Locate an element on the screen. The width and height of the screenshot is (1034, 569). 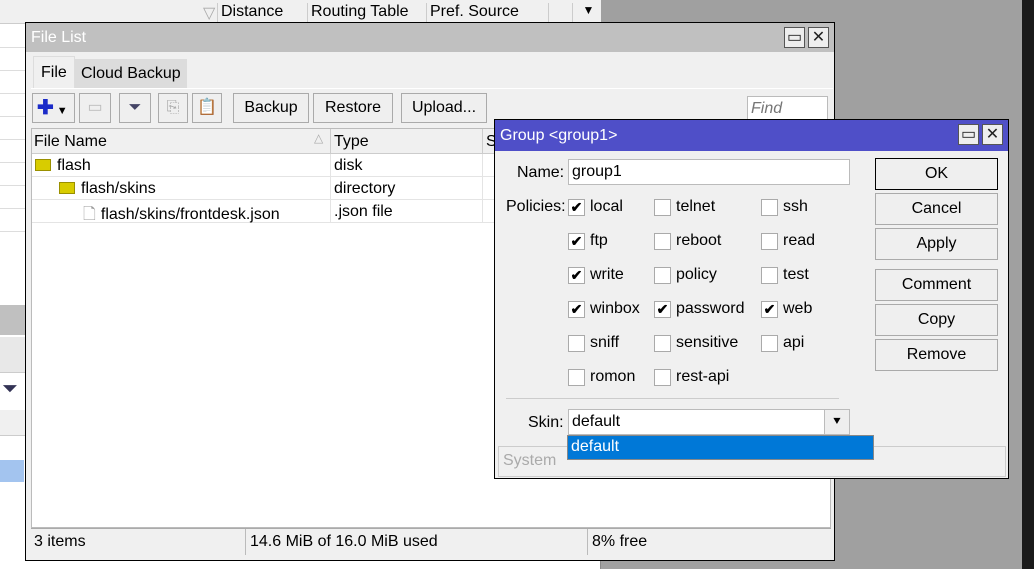
file-icon: 🗋 is located at coordinates (89, 214).